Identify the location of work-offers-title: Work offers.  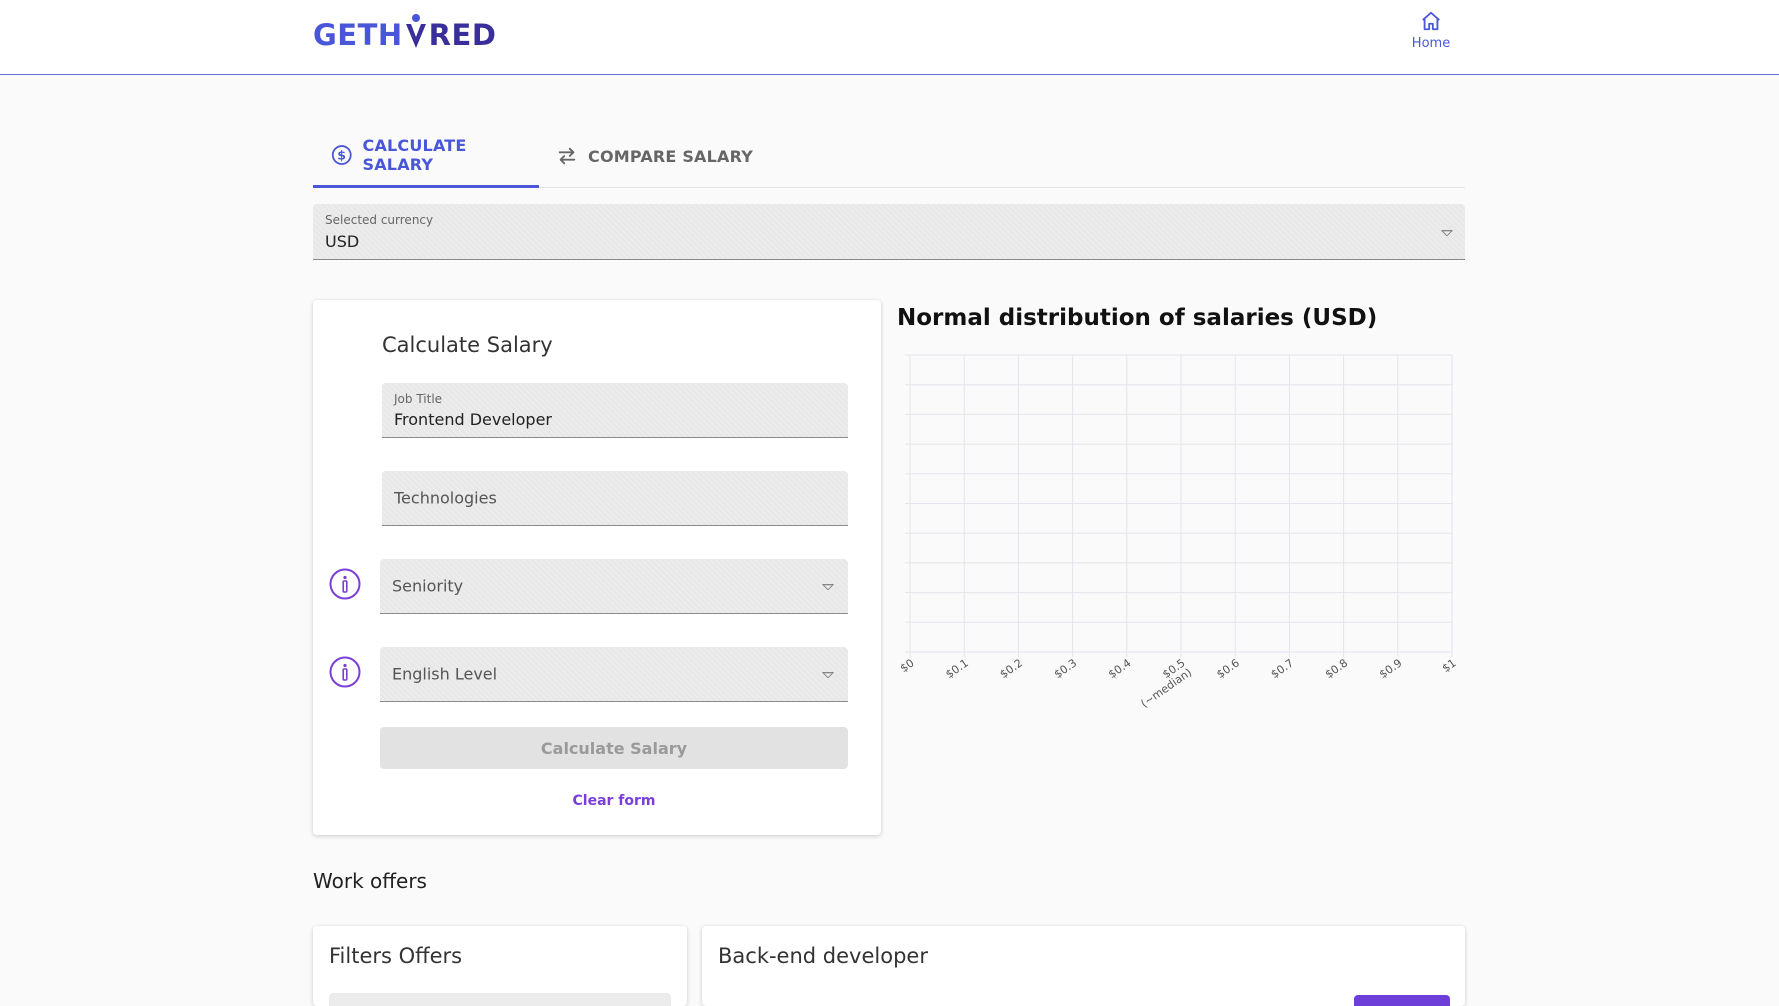
(370, 881).